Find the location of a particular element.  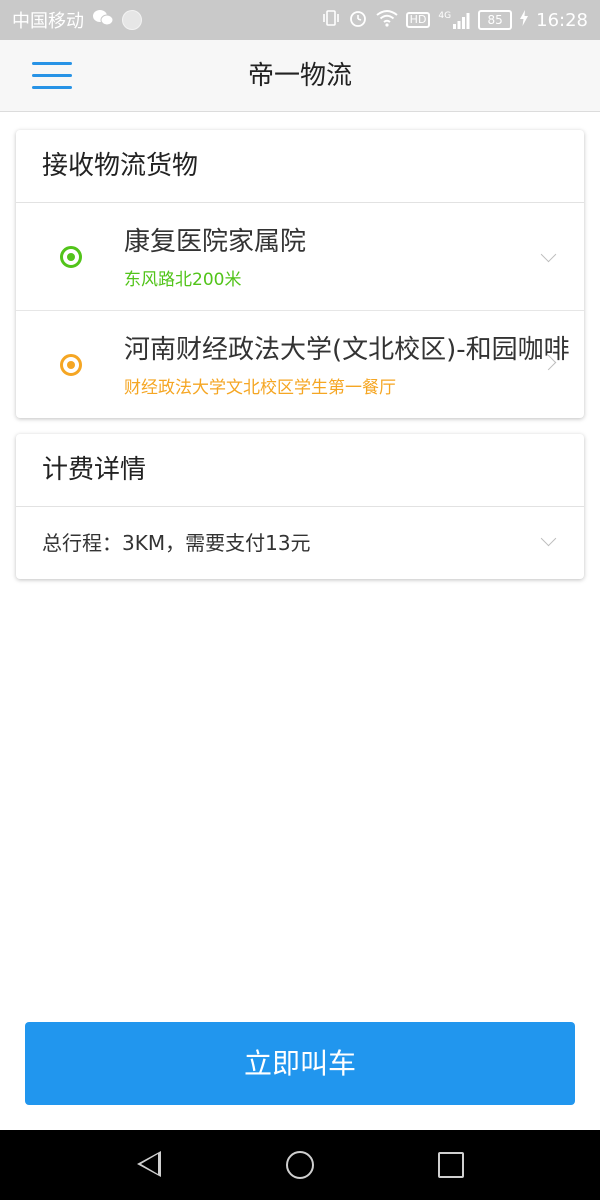

status-bar-left: 中国移动 is located at coordinates (77, 20).